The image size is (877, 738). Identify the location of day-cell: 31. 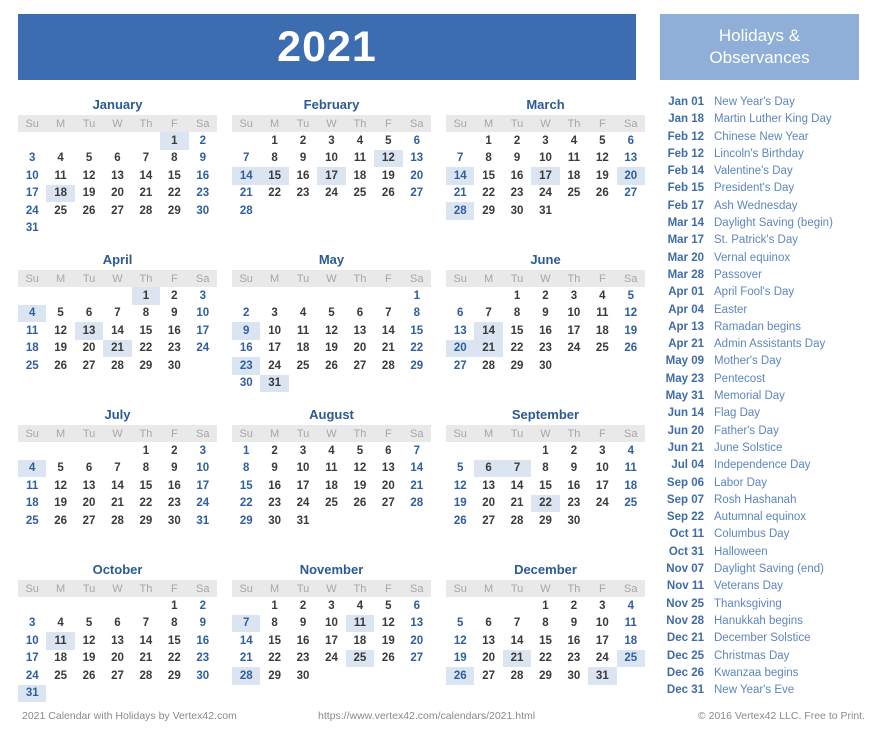
(32, 229).